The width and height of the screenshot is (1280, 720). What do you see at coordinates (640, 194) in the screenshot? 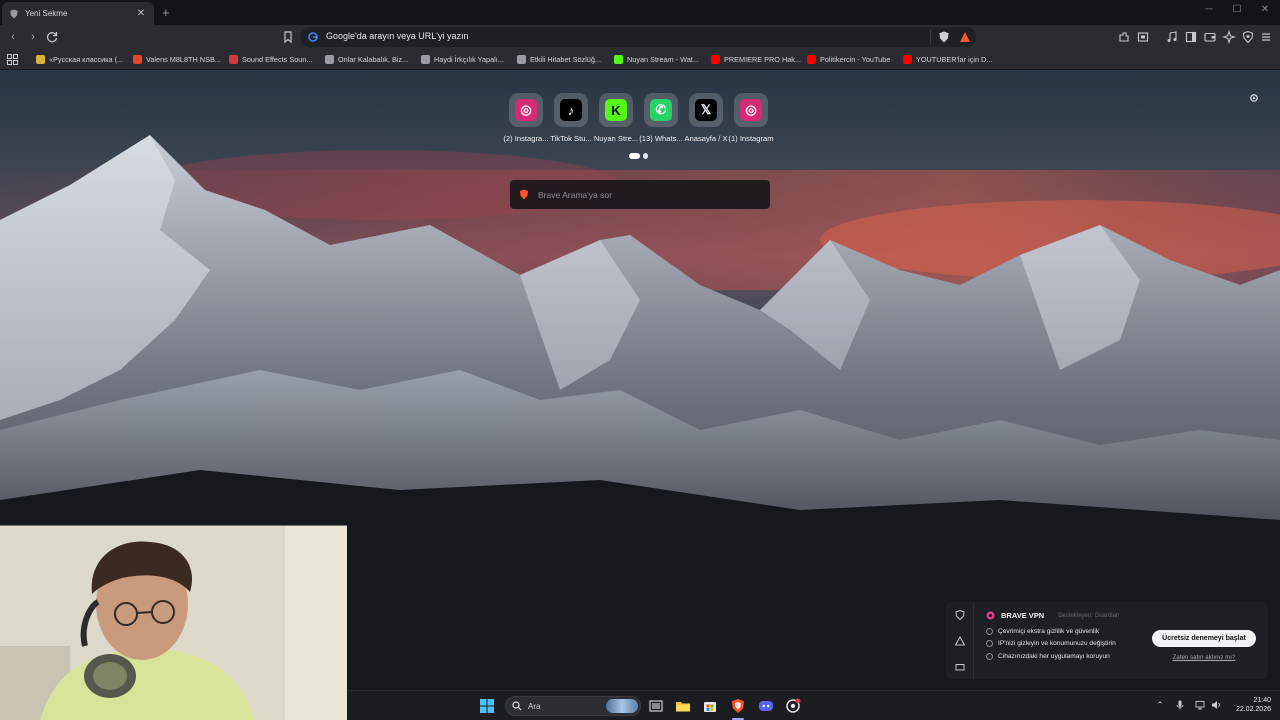
I see `brave-search-box: Brave Arama'ya sor` at bounding box center [640, 194].